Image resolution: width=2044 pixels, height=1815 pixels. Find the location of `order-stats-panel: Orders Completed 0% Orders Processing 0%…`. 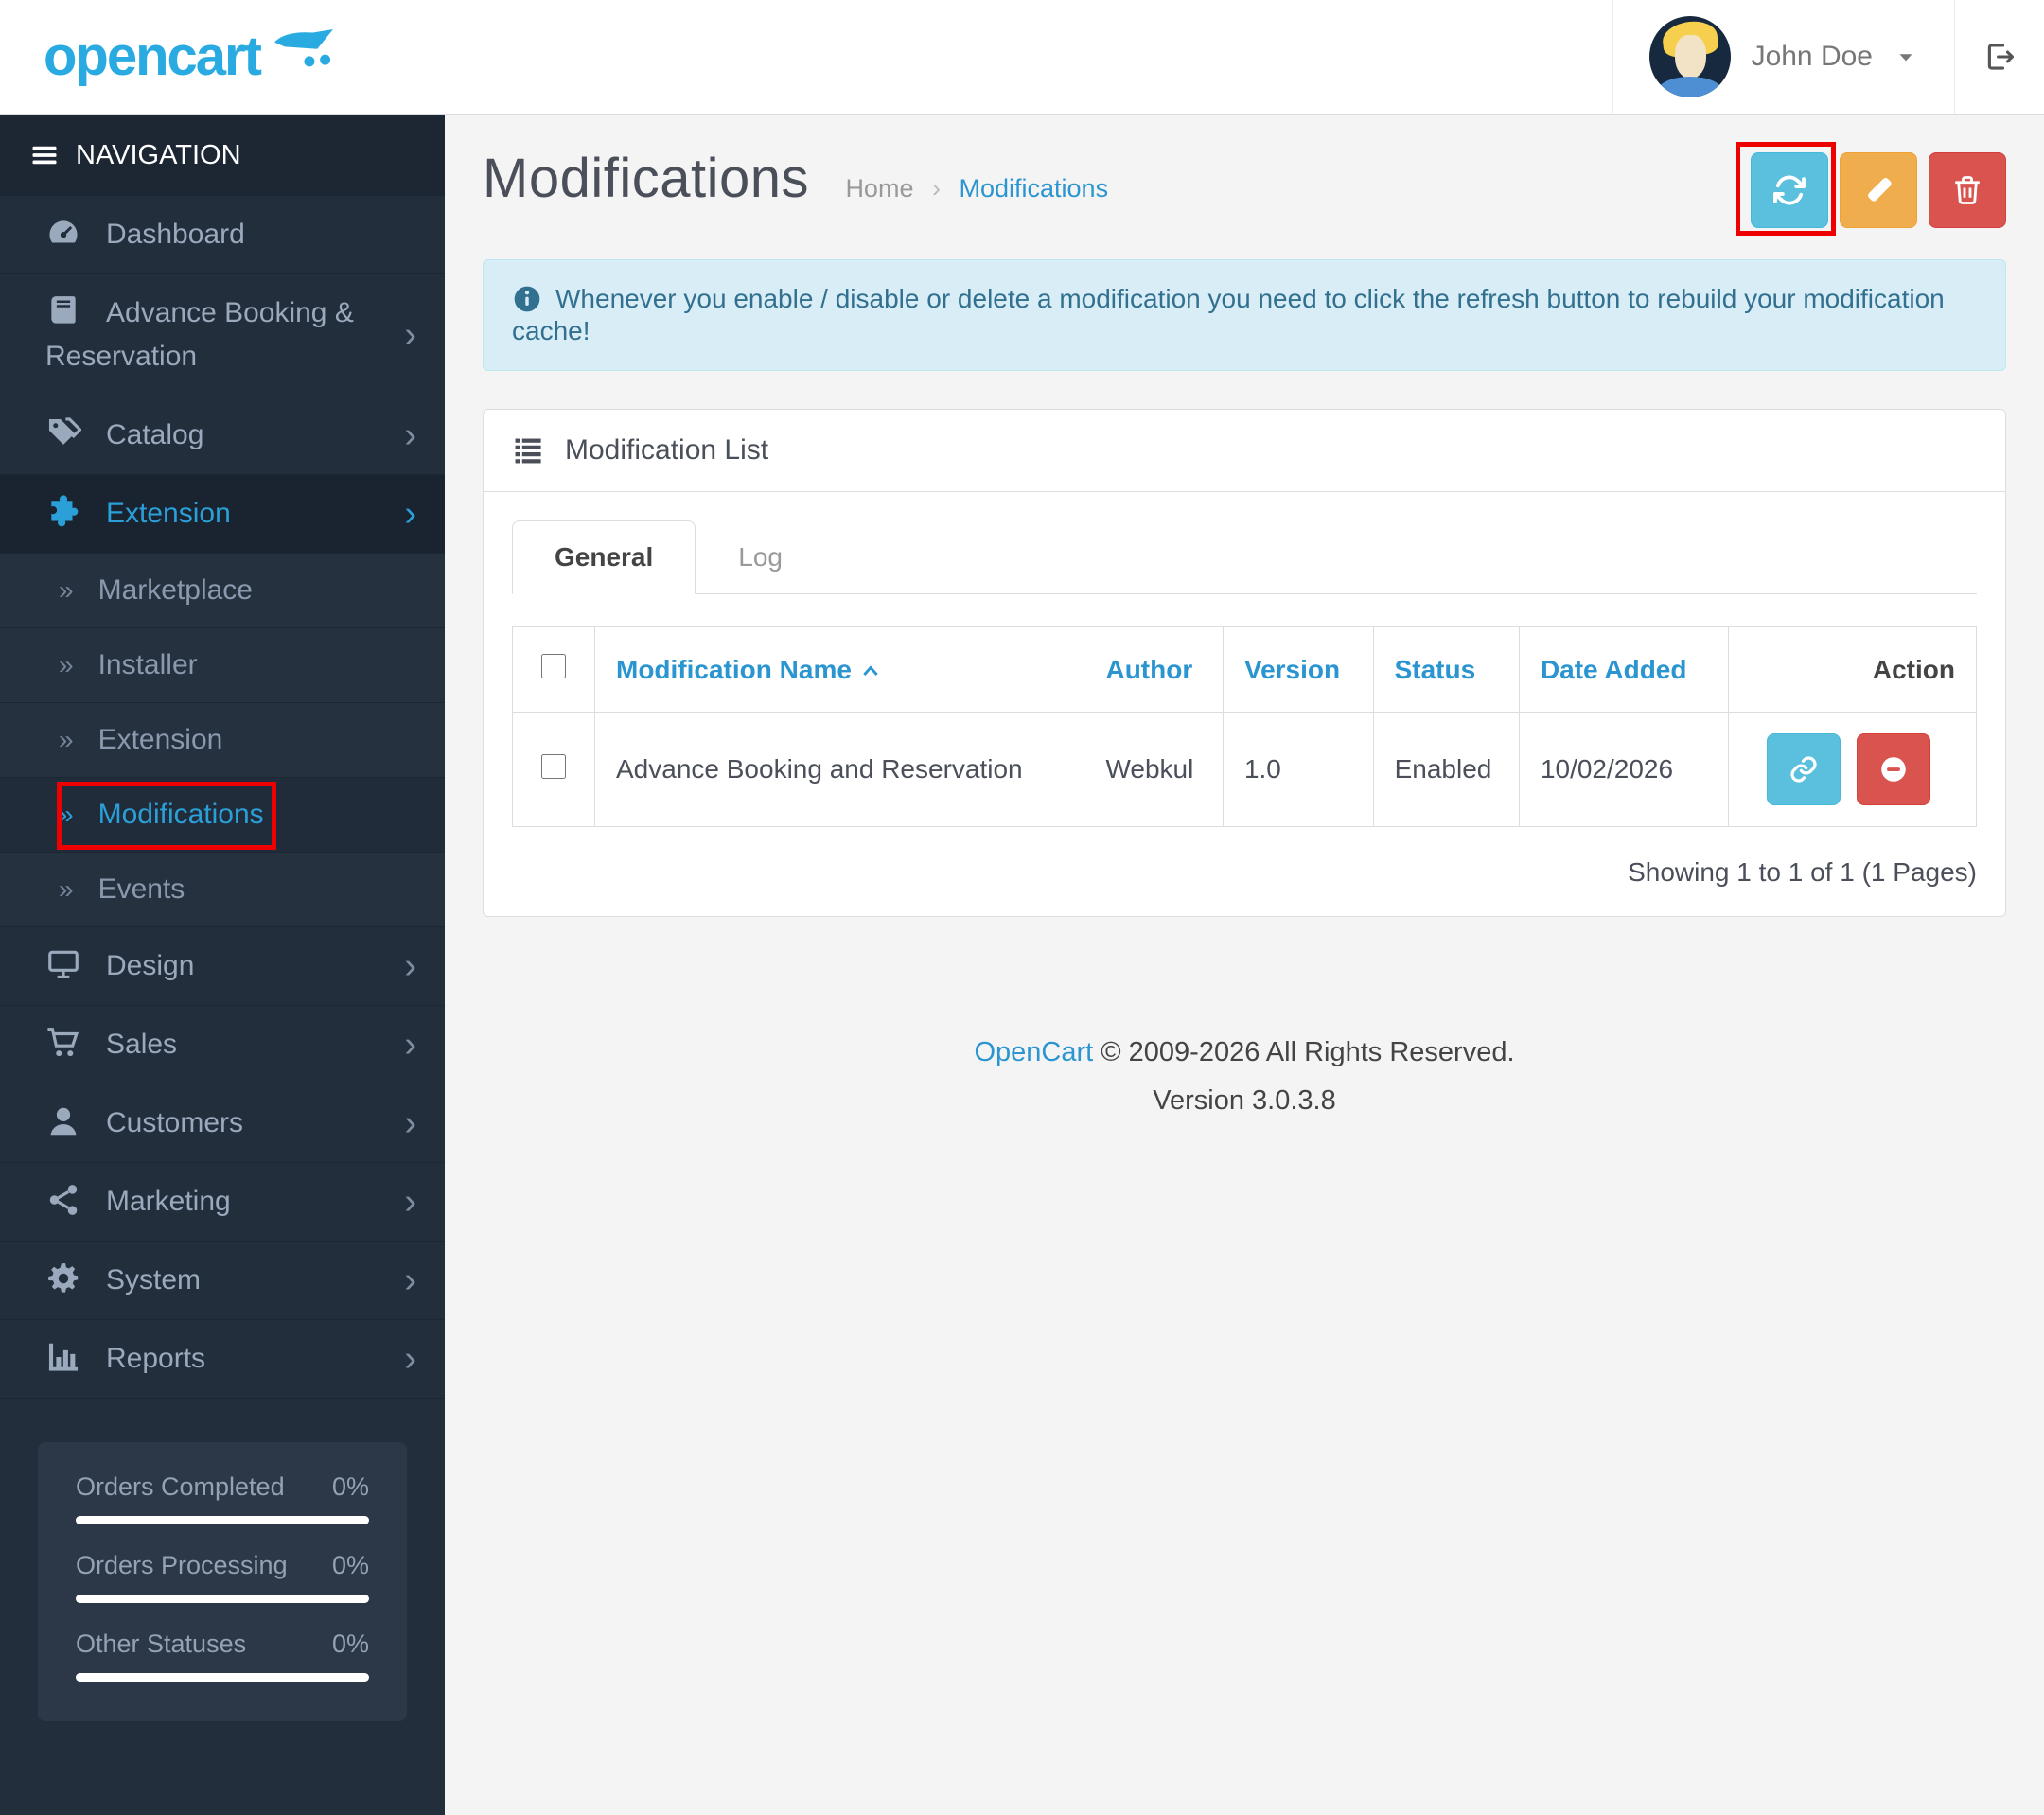

order-stats-panel: Orders Completed 0% Orders Processing 0%… is located at coordinates (222, 1581).